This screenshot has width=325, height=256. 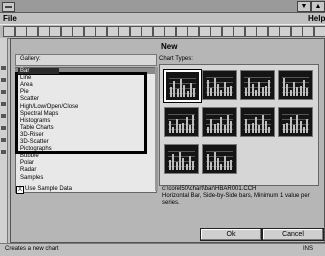 I want to click on gallery-scrollbar, so click(x=156, y=129).